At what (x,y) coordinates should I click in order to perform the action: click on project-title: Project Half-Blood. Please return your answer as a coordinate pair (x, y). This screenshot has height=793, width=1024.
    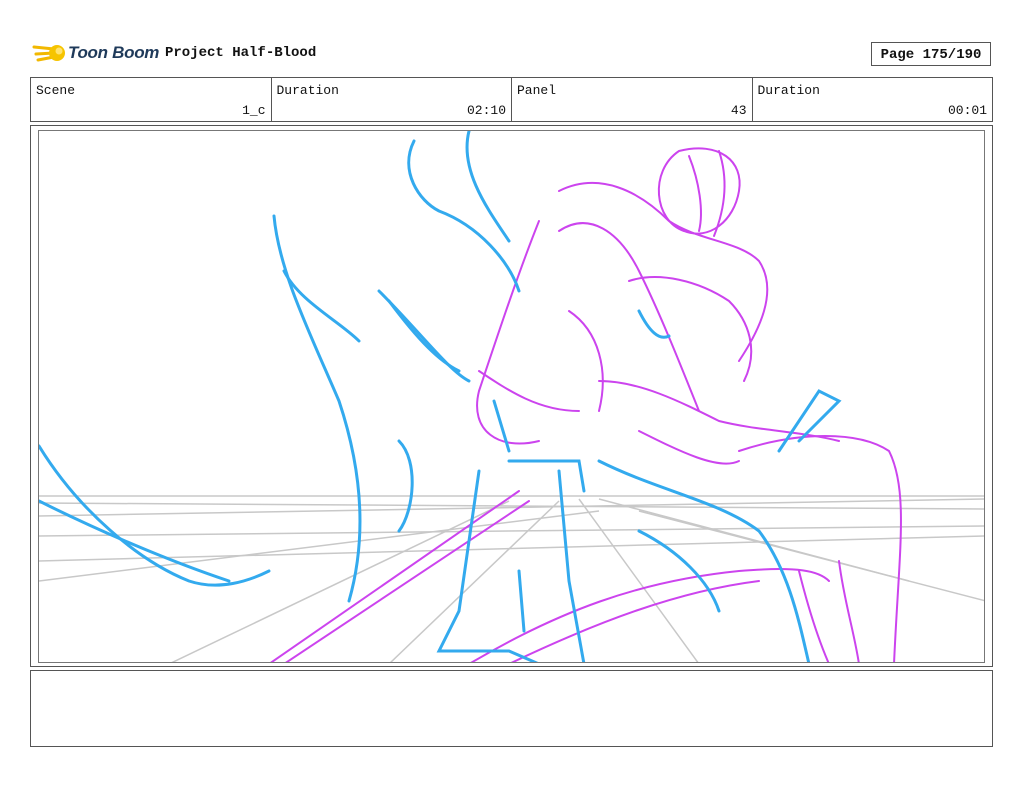
    Looking at the image, I should click on (241, 53).